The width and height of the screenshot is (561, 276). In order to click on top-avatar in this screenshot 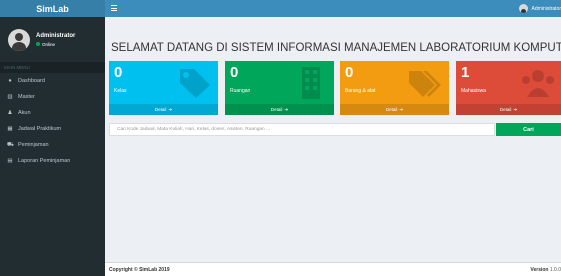, I will do `click(523, 8)`.